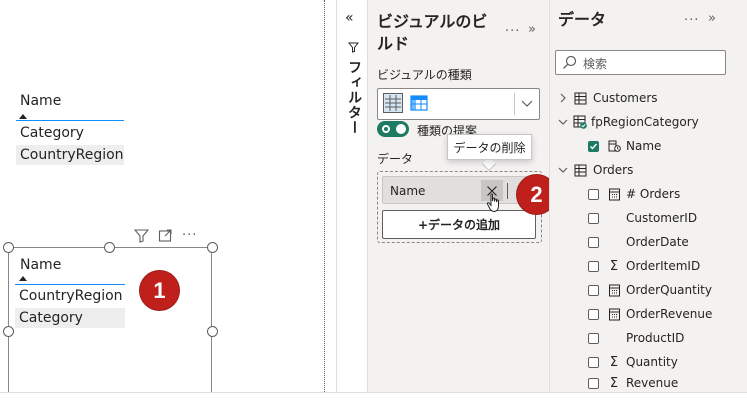 This screenshot has height=405, width=747. Describe the element at coordinates (640, 62) in the screenshot. I see `data-search-input: 検索` at that location.